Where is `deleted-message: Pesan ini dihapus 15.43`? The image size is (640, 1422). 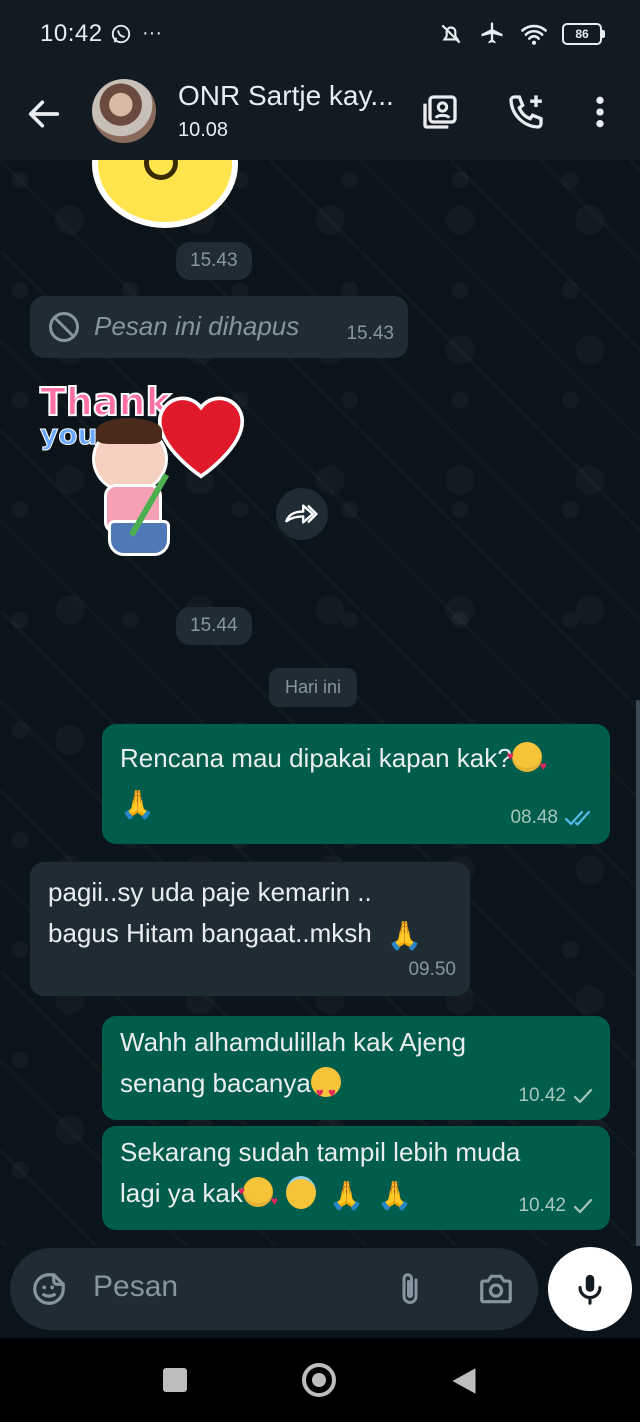 deleted-message: Pesan ini dihapus 15.43 is located at coordinates (219, 327).